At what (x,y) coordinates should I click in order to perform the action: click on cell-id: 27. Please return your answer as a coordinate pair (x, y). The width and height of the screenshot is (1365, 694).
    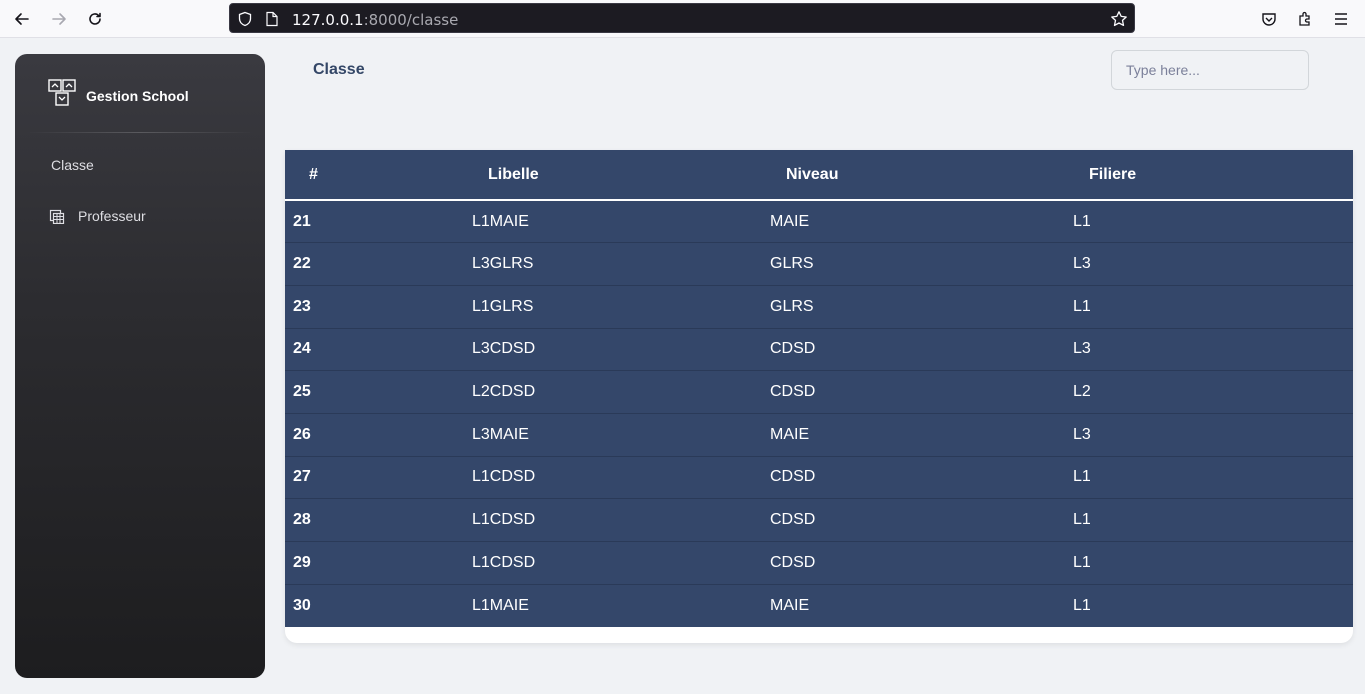
    Looking at the image, I should click on (302, 477).